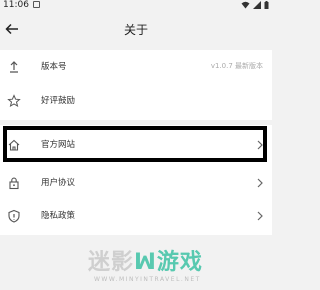 Image resolution: width=320 pixels, height=290 pixels. I want to click on row-website: 官方网站, so click(136, 145).